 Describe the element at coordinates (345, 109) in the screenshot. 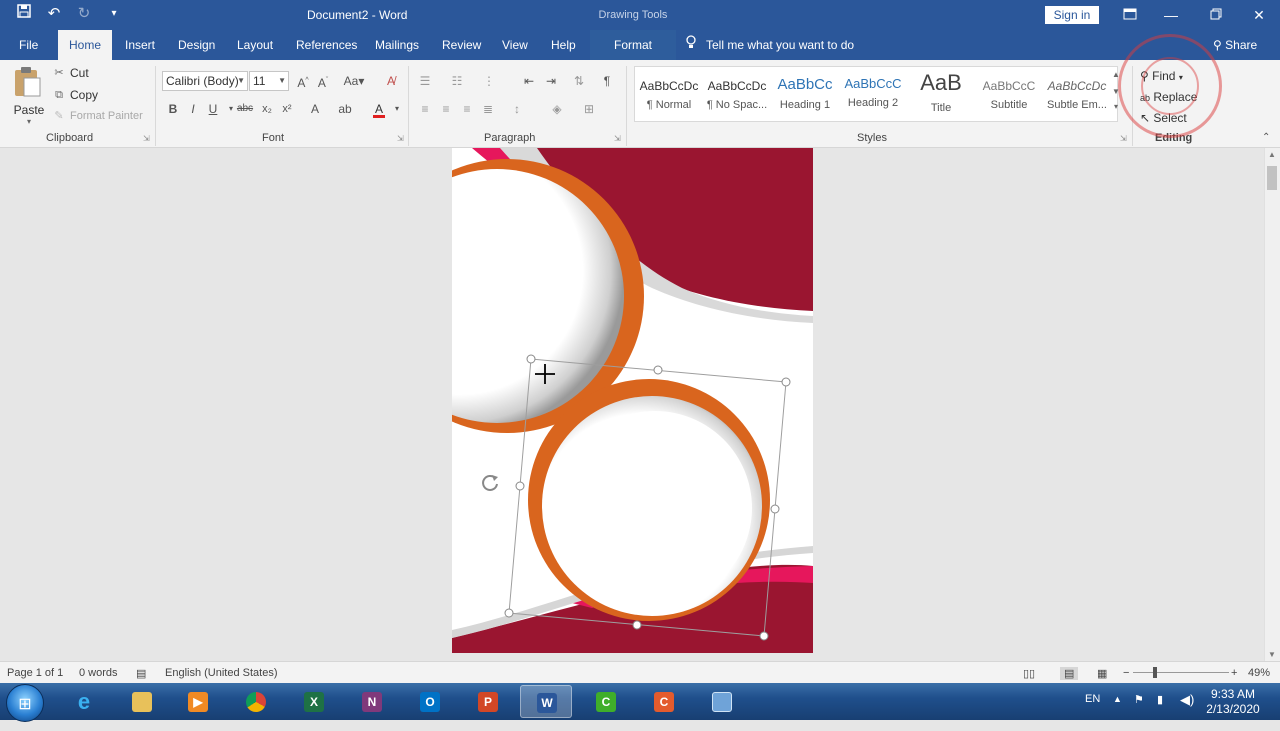

I see `highlight-icon: ab` at that location.